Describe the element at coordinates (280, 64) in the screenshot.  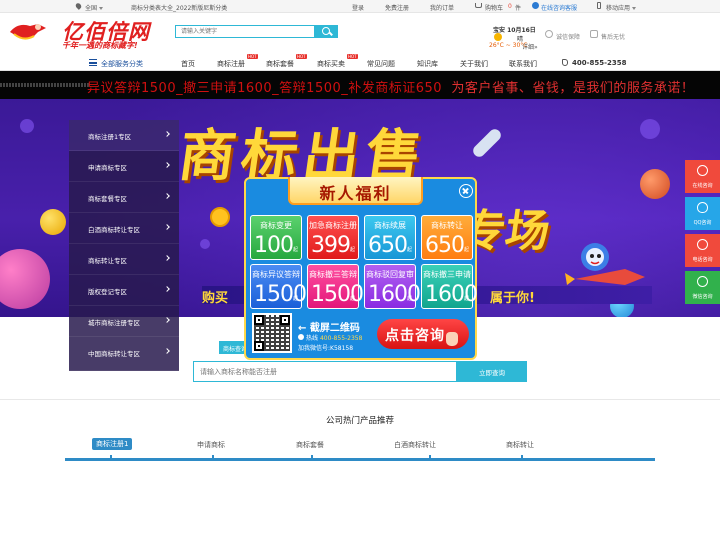
I see `nav-label: 商标套餐` at that location.